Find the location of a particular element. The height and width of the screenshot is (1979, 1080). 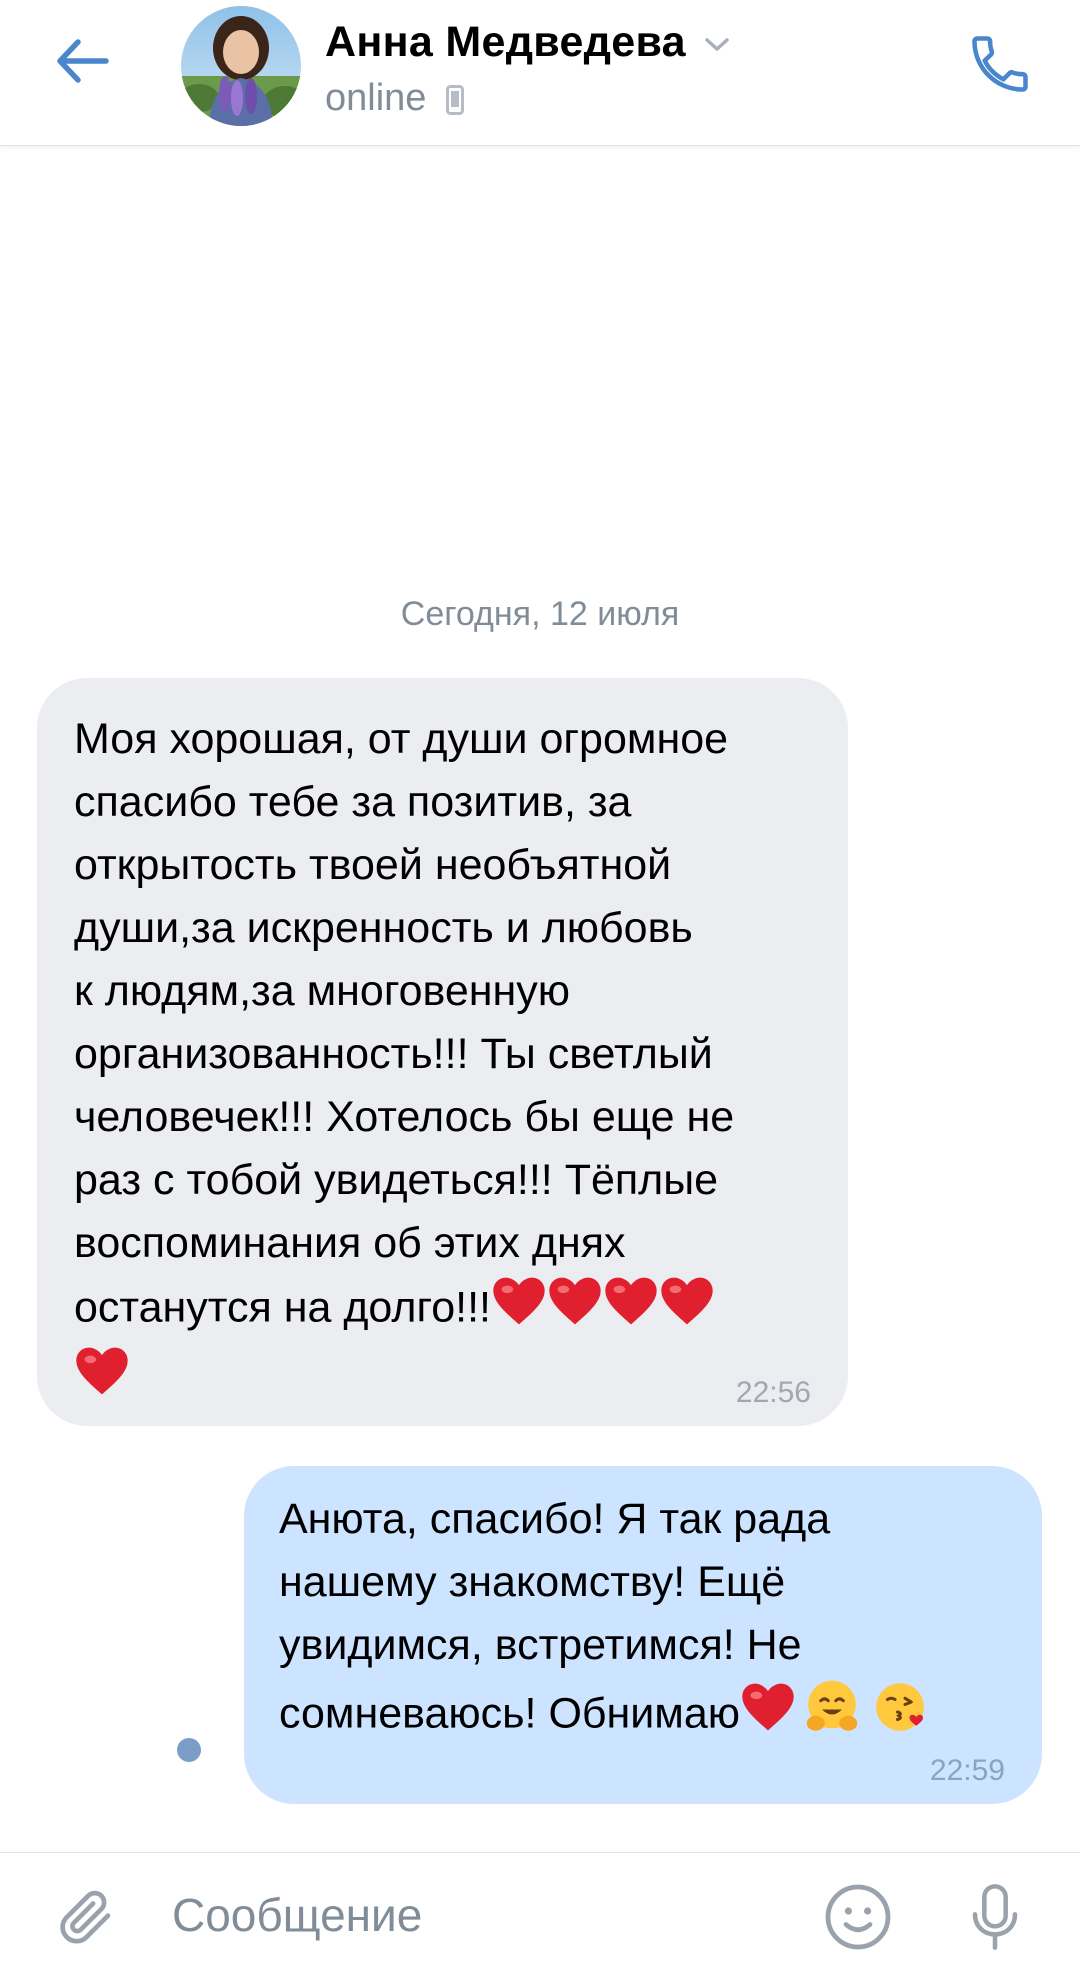

back-button is located at coordinates (82, 61).